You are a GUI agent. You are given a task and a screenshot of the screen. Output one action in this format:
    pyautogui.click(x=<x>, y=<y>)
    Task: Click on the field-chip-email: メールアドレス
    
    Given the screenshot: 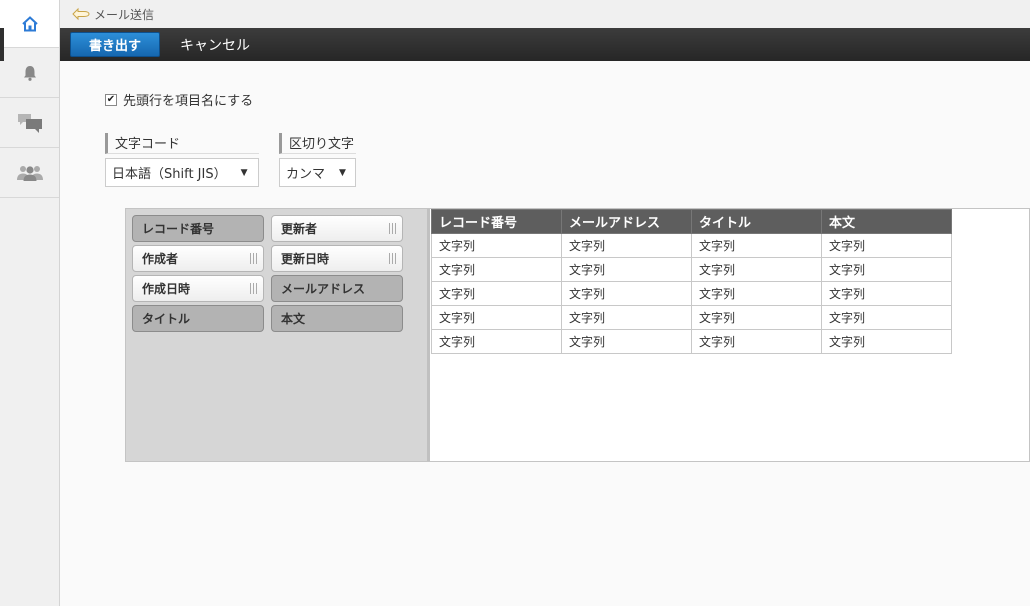 What is the action you would take?
    pyautogui.click(x=337, y=288)
    